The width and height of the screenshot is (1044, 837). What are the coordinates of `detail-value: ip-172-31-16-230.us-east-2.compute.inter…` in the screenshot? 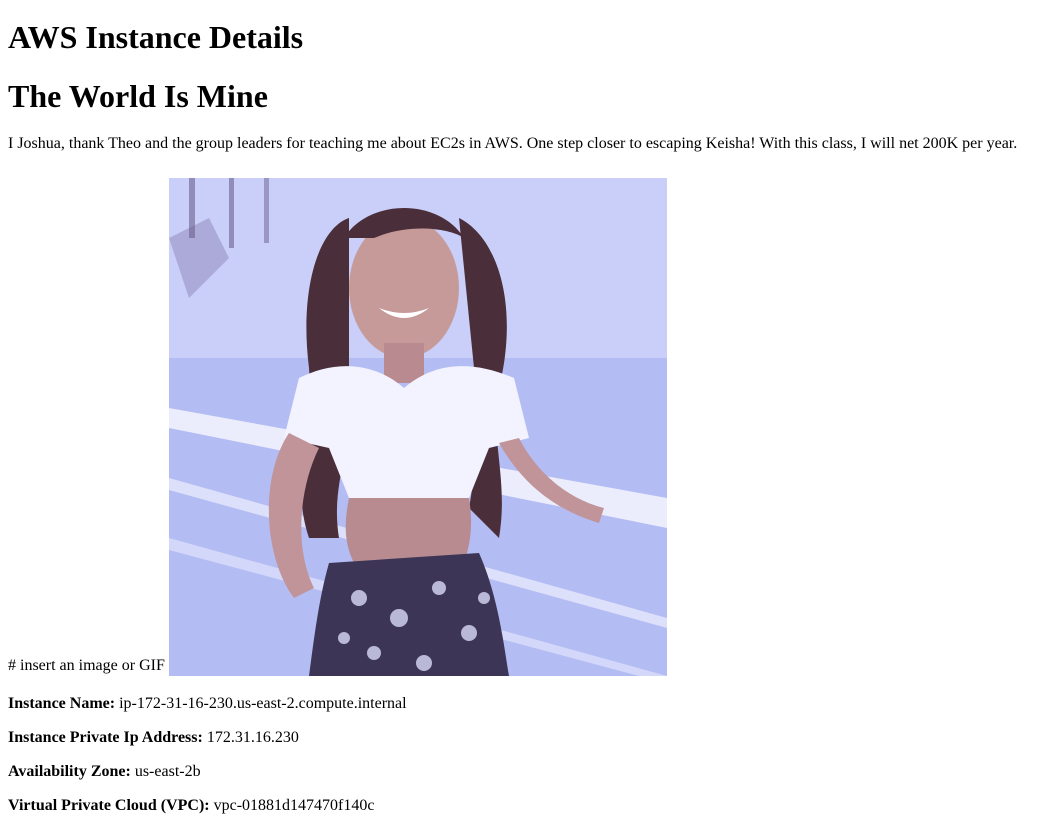 It's located at (263, 703).